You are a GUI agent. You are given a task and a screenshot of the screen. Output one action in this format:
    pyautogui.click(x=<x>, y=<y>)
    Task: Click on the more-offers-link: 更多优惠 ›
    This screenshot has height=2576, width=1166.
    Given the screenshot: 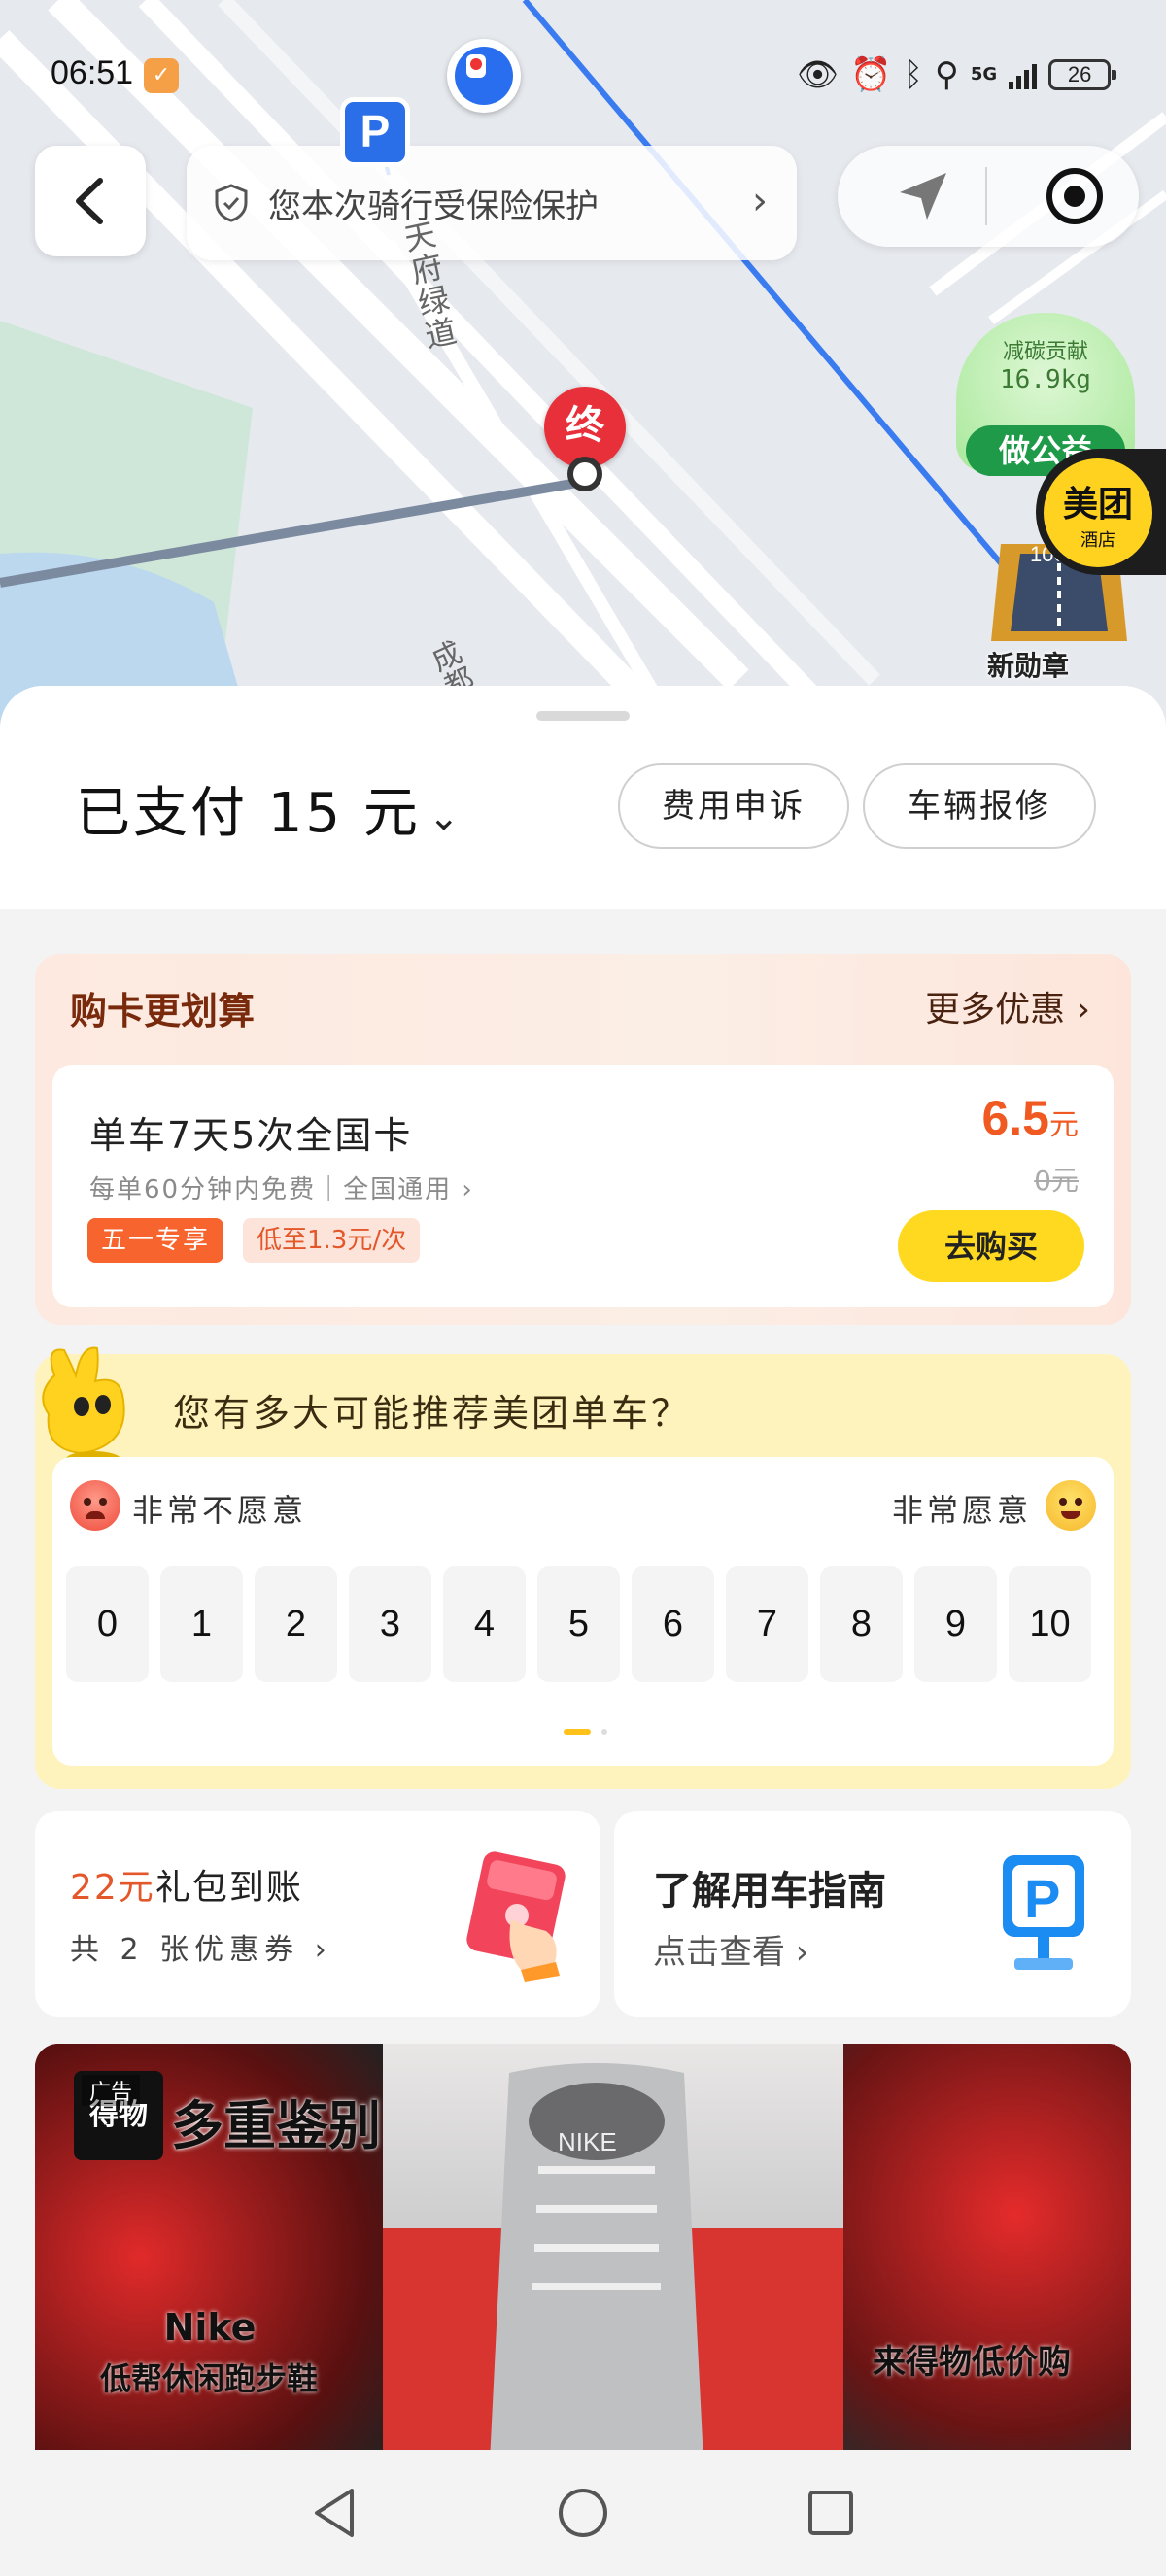 What is the action you would take?
    pyautogui.click(x=1007, y=1006)
    